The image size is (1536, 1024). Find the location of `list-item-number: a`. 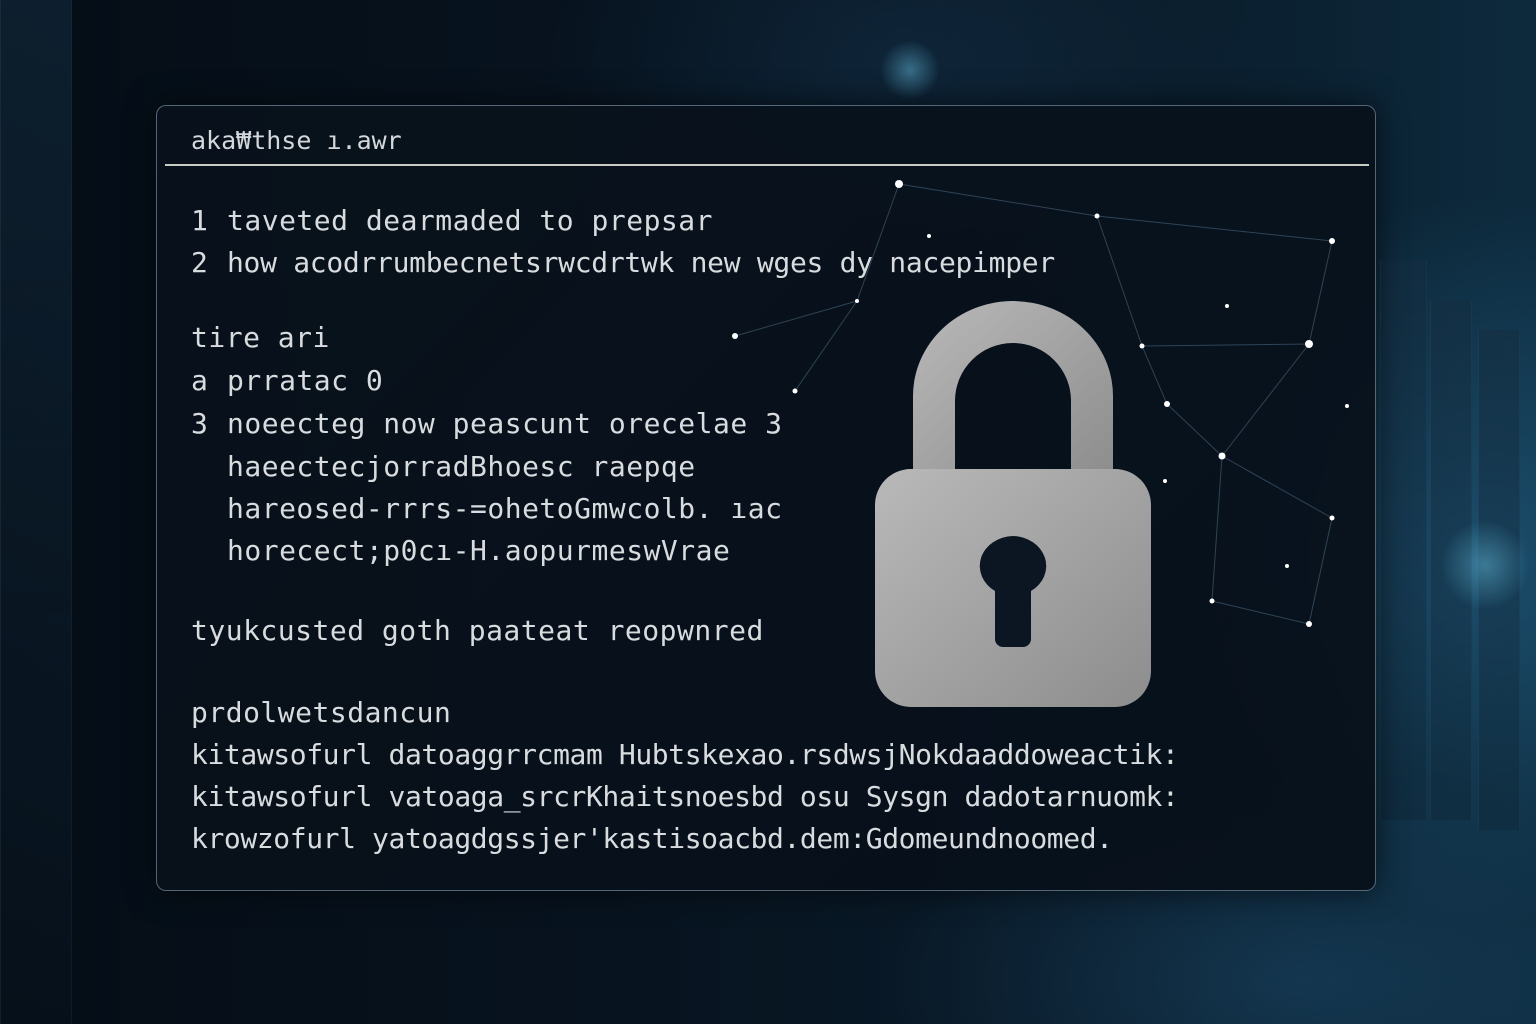

list-item-number: a is located at coordinates (200, 380).